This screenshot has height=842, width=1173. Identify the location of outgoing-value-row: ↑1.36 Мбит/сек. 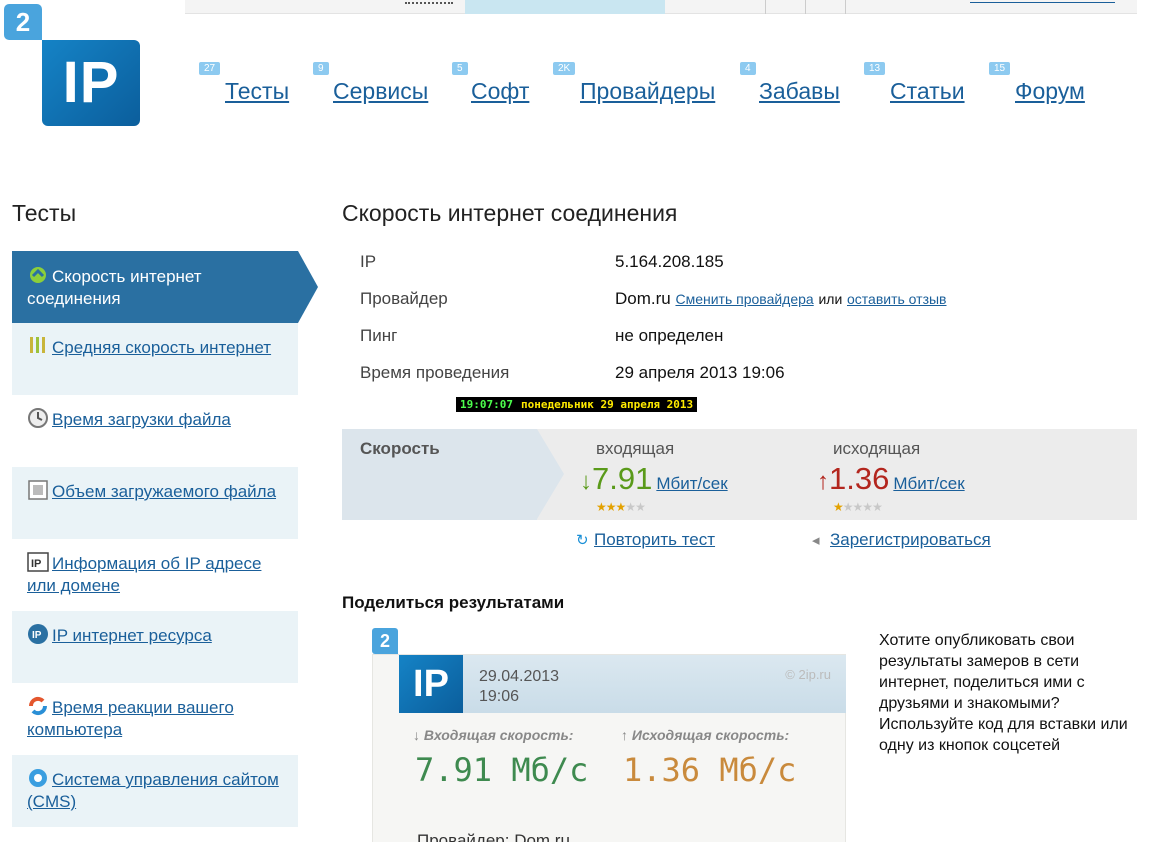
(891, 479).